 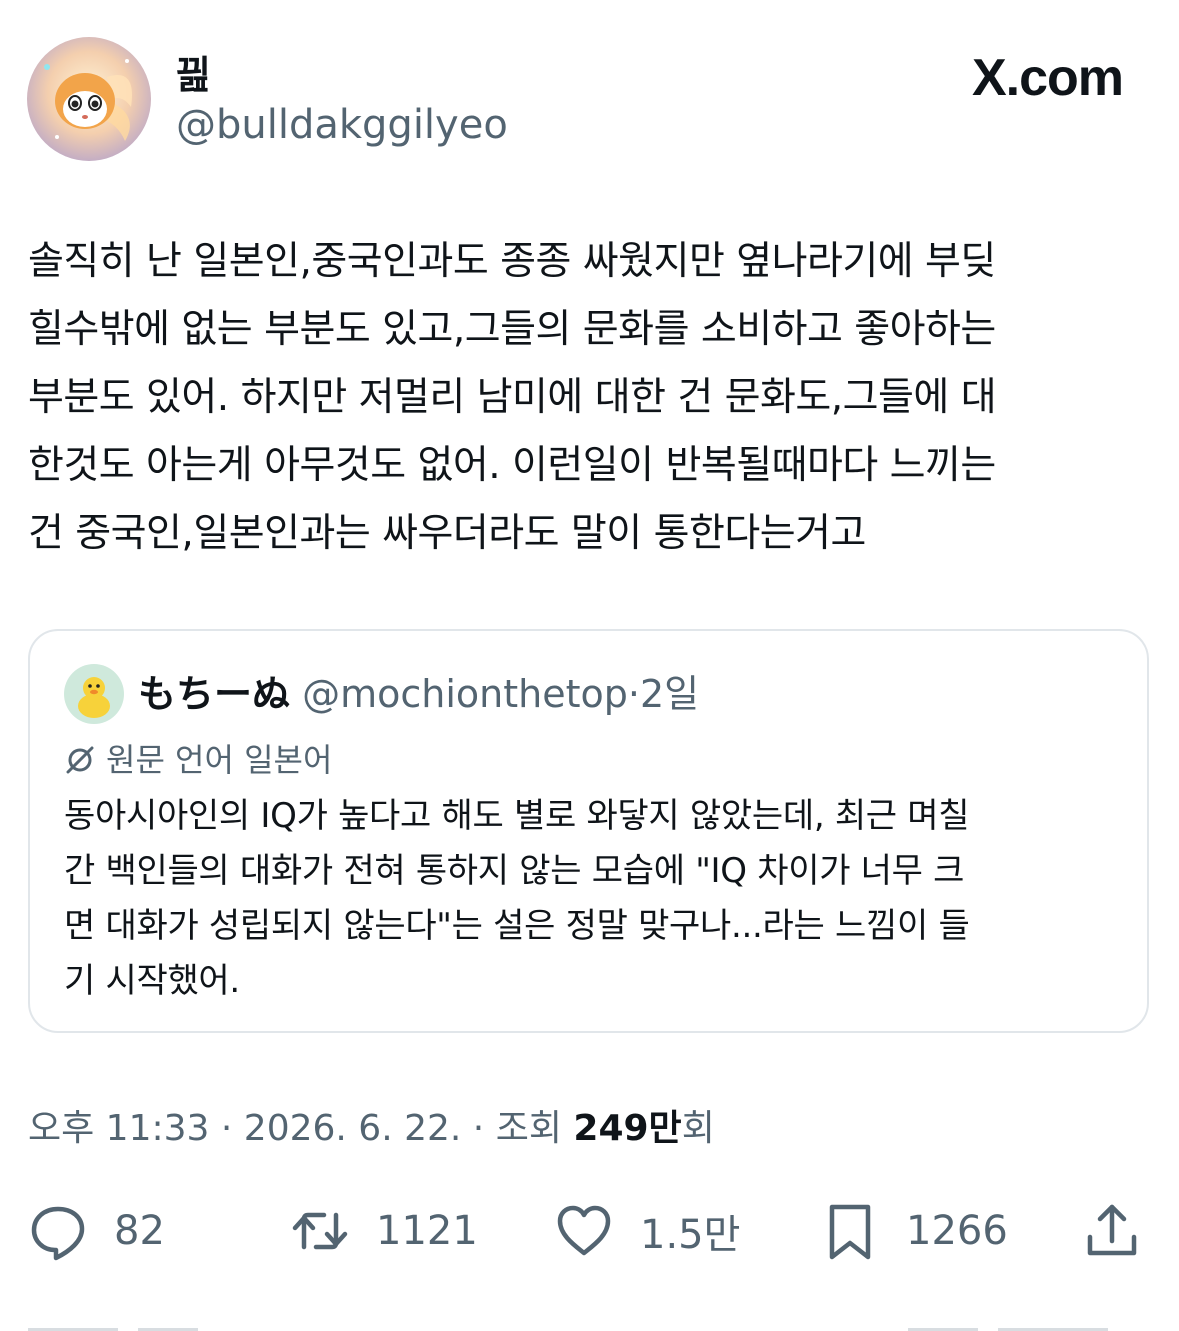 I want to click on bookmark-count: 1266, so click(x=957, y=1231).